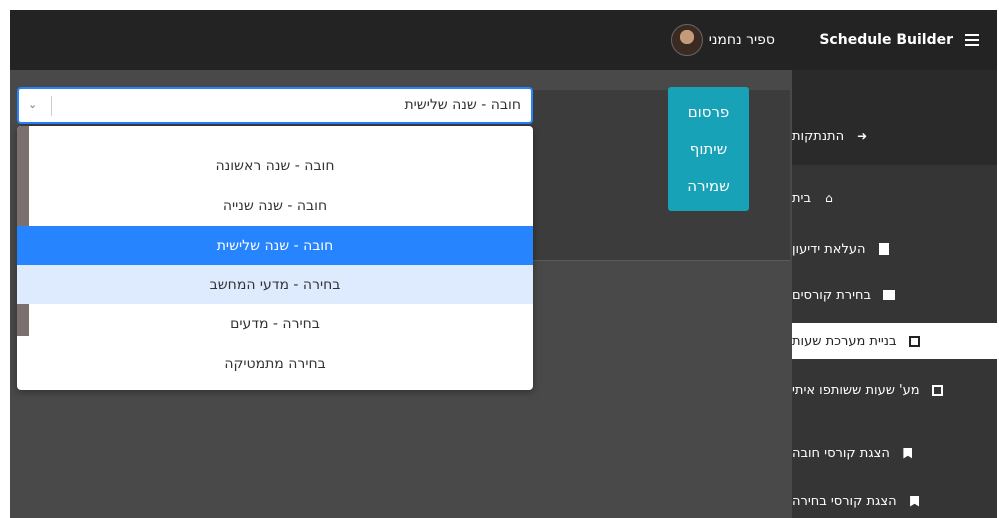 Image resolution: width=999 pixels, height=518 pixels. I want to click on save-button: שמירה, so click(708, 186).